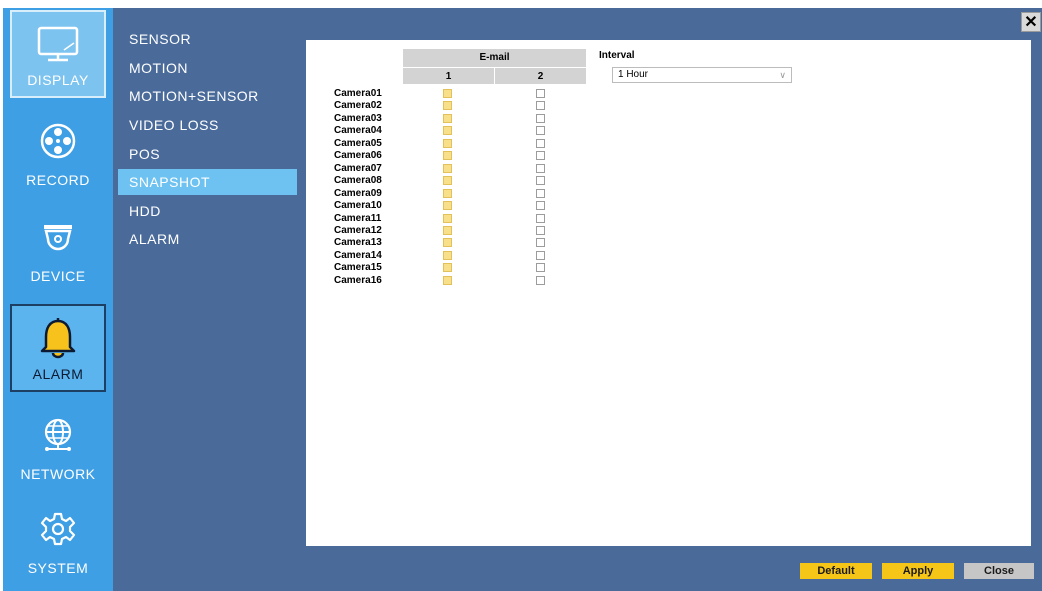  Describe the element at coordinates (782, 75) in the screenshot. I see `chevron-down-icon: ∨` at that location.